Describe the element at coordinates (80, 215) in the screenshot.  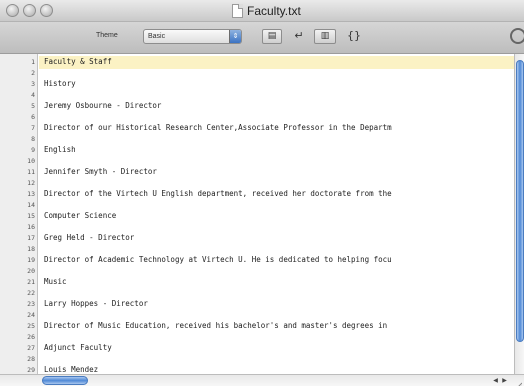
I see `text-line: Computer Science` at that location.